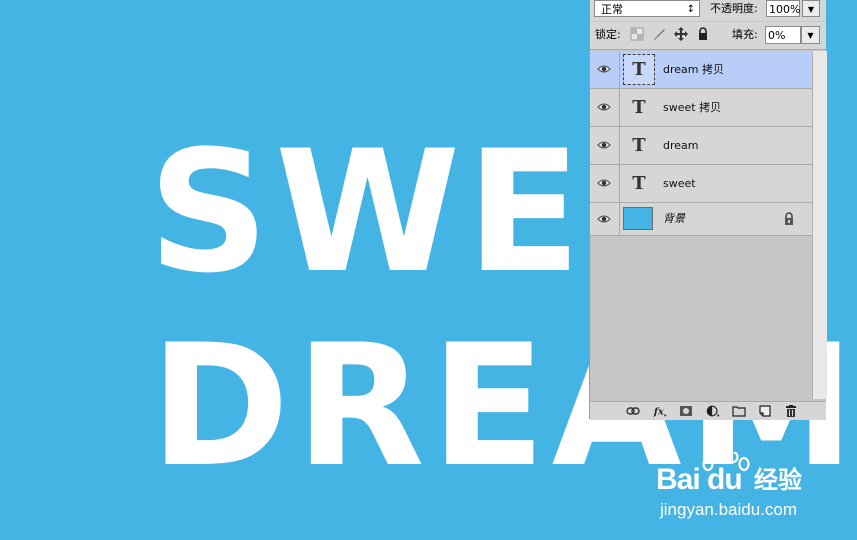 Image resolution: width=857 pixels, height=540 pixels. What do you see at coordinates (699, 479) in the screenshot?
I see `baidu-logo-text: Bai du` at bounding box center [699, 479].